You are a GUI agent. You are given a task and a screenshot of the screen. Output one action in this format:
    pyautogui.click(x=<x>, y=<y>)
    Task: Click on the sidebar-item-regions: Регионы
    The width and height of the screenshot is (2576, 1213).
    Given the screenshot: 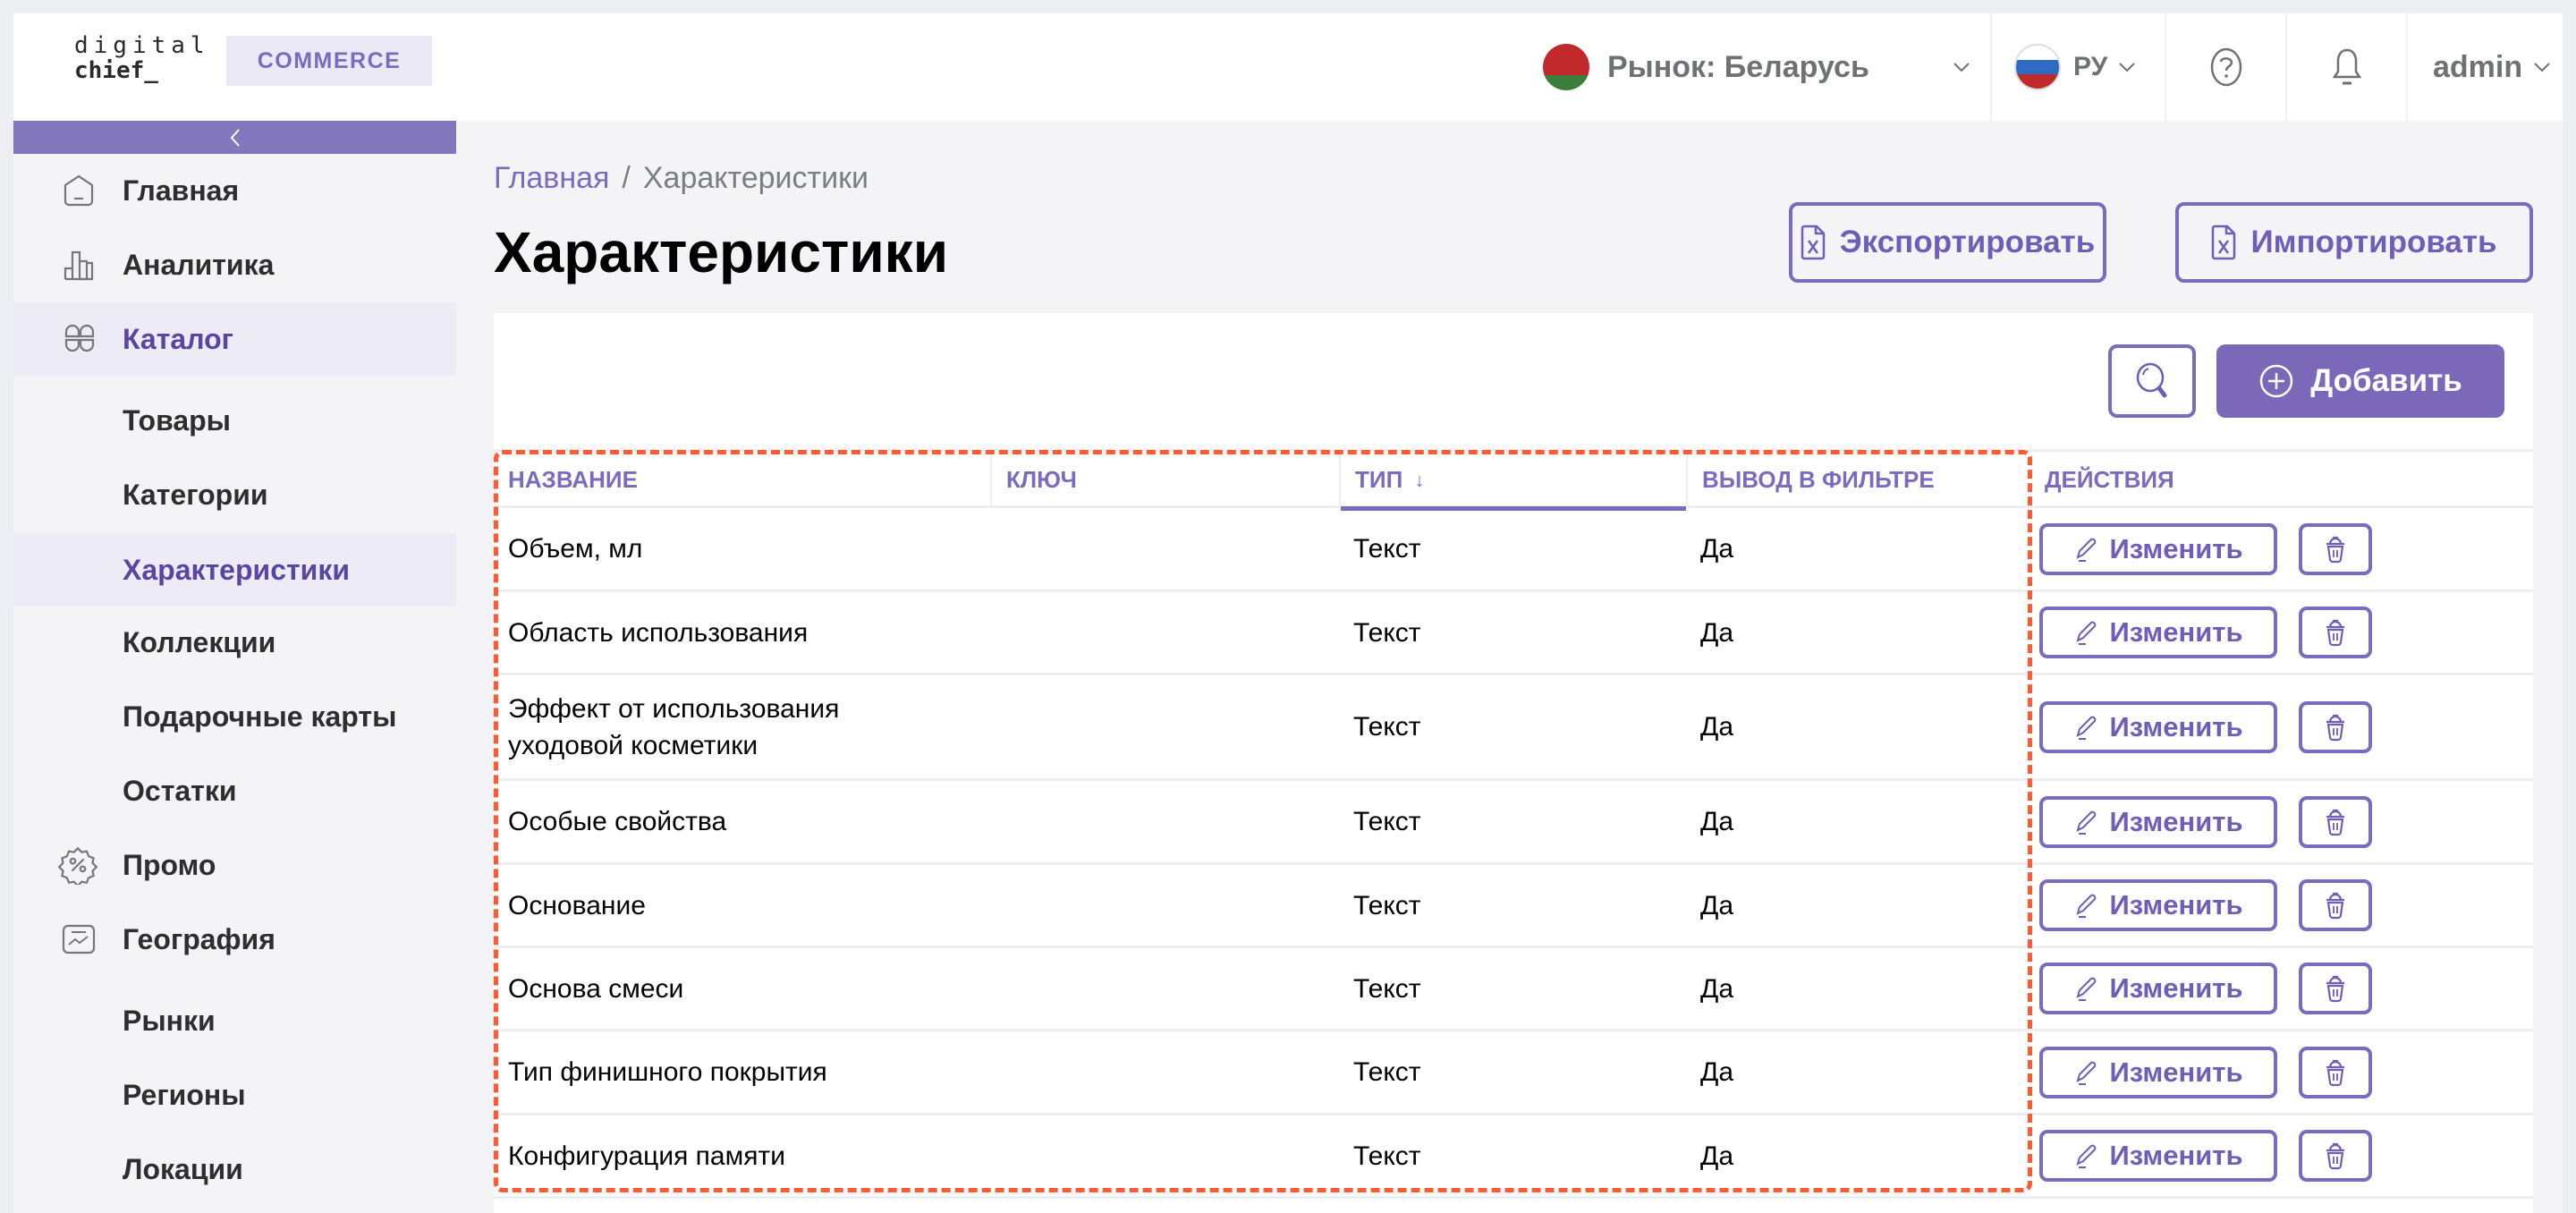 What is the action you would take?
    pyautogui.click(x=234, y=1095)
    